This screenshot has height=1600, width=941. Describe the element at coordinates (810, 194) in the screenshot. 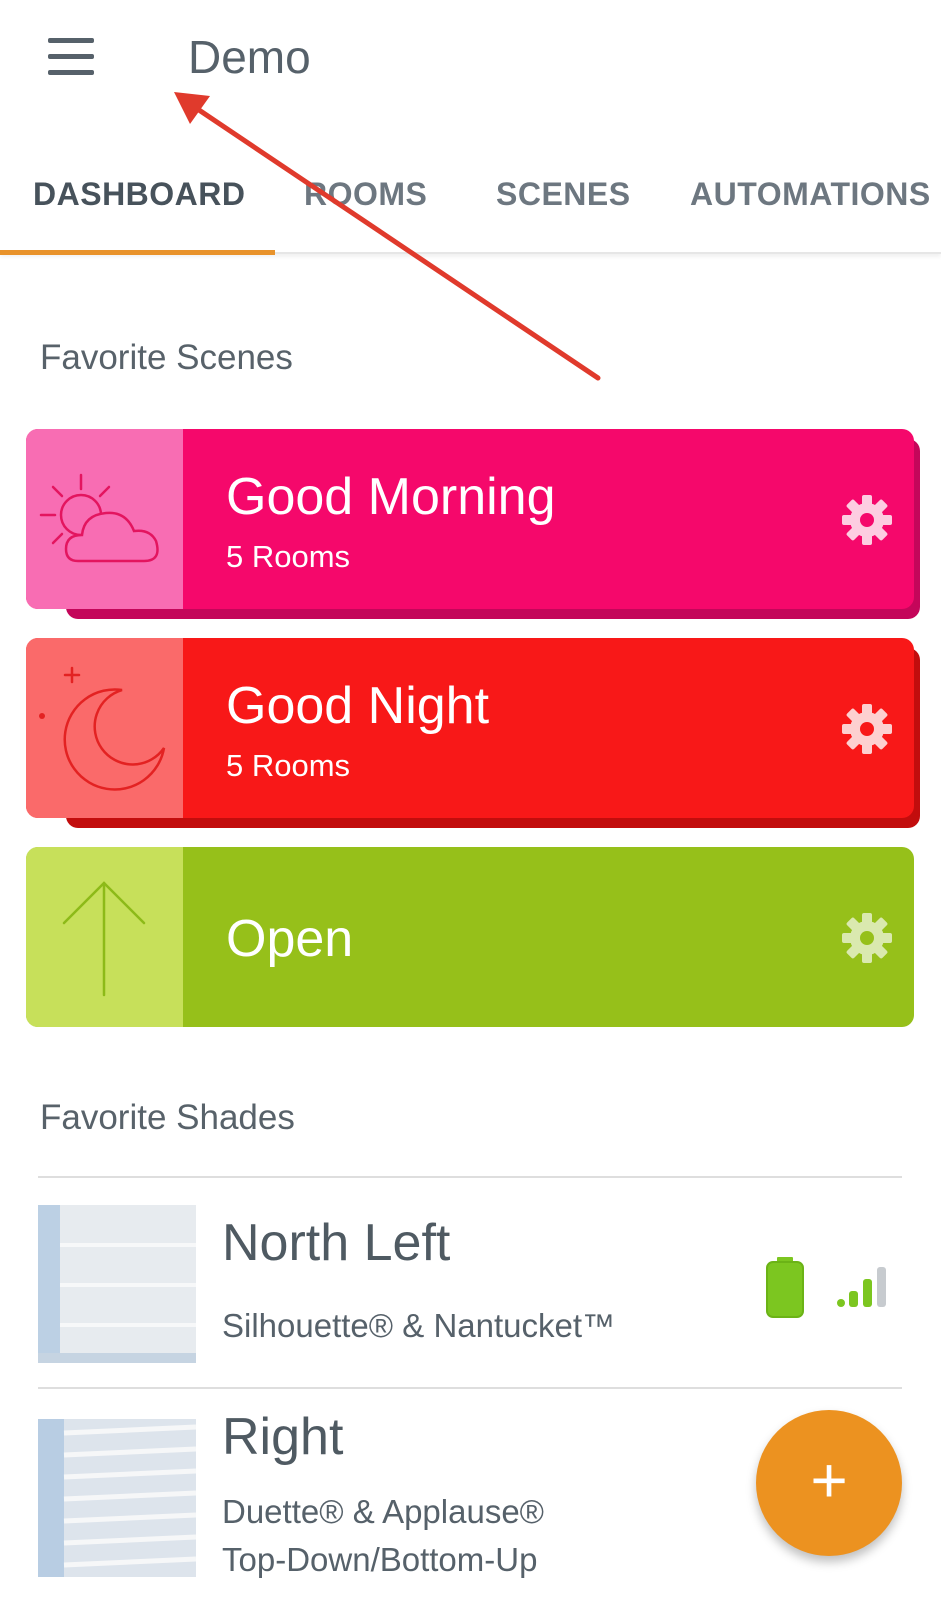

I see `tab-automations: AUTOMATIONS` at that location.